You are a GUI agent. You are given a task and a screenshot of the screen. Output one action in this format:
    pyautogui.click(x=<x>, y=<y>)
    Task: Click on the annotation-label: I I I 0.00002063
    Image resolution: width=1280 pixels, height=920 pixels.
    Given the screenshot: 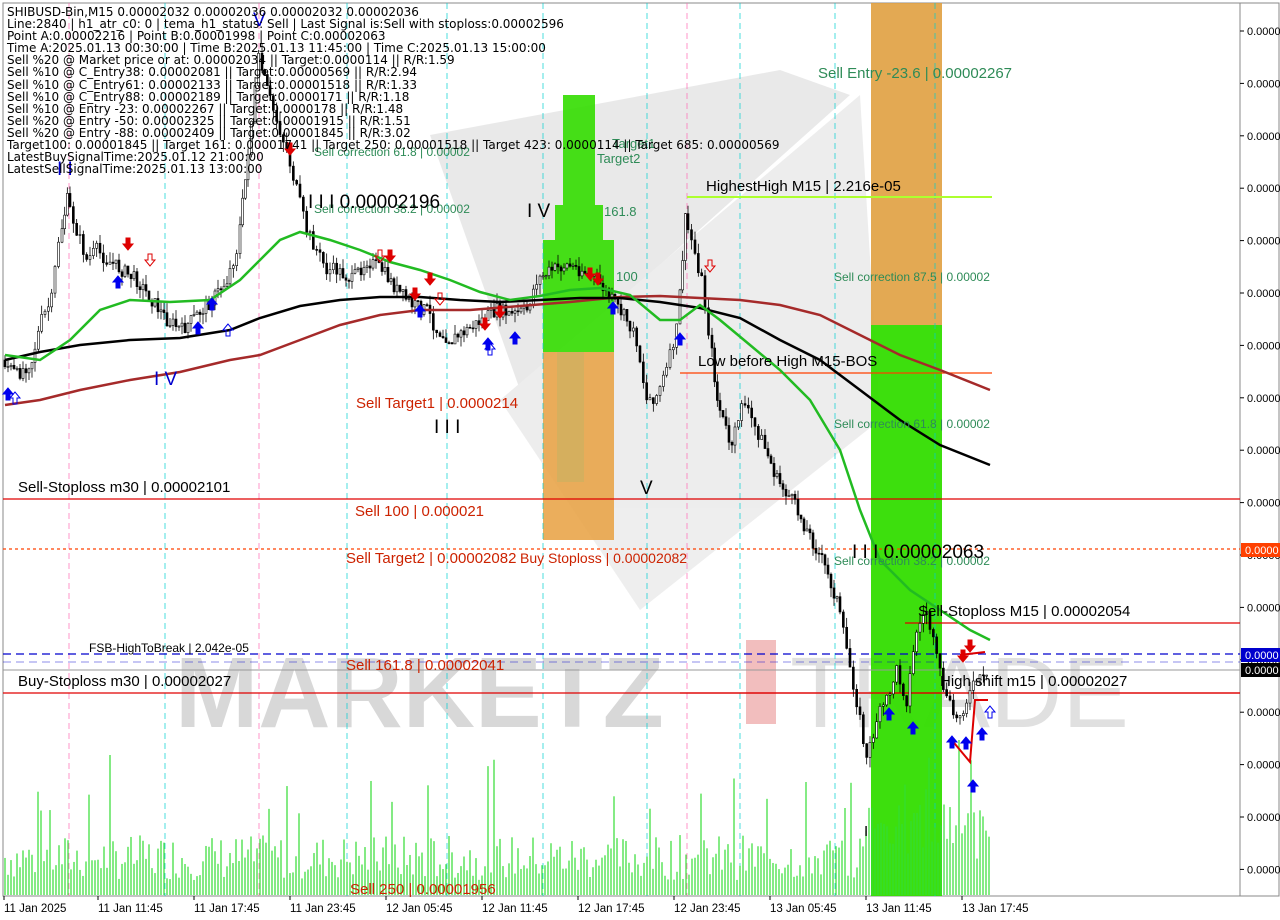 What is the action you would take?
    pyautogui.click(x=918, y=552)
    